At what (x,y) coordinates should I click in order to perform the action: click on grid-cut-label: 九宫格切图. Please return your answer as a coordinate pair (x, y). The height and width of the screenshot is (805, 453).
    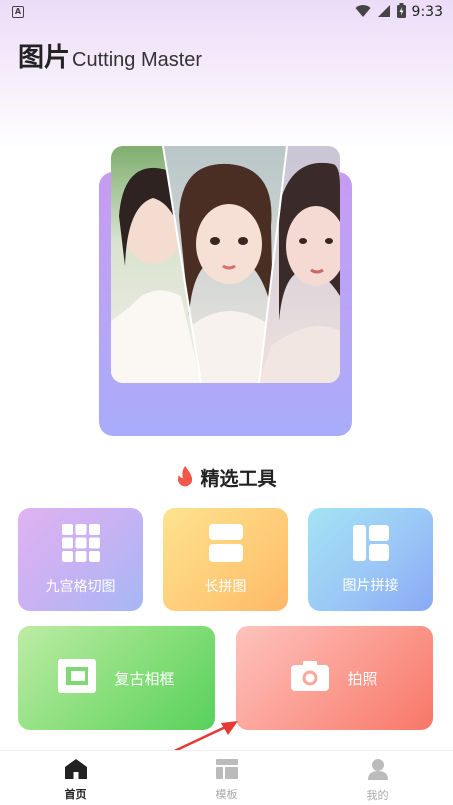
    Looking at the image, I should click on (80, 586).